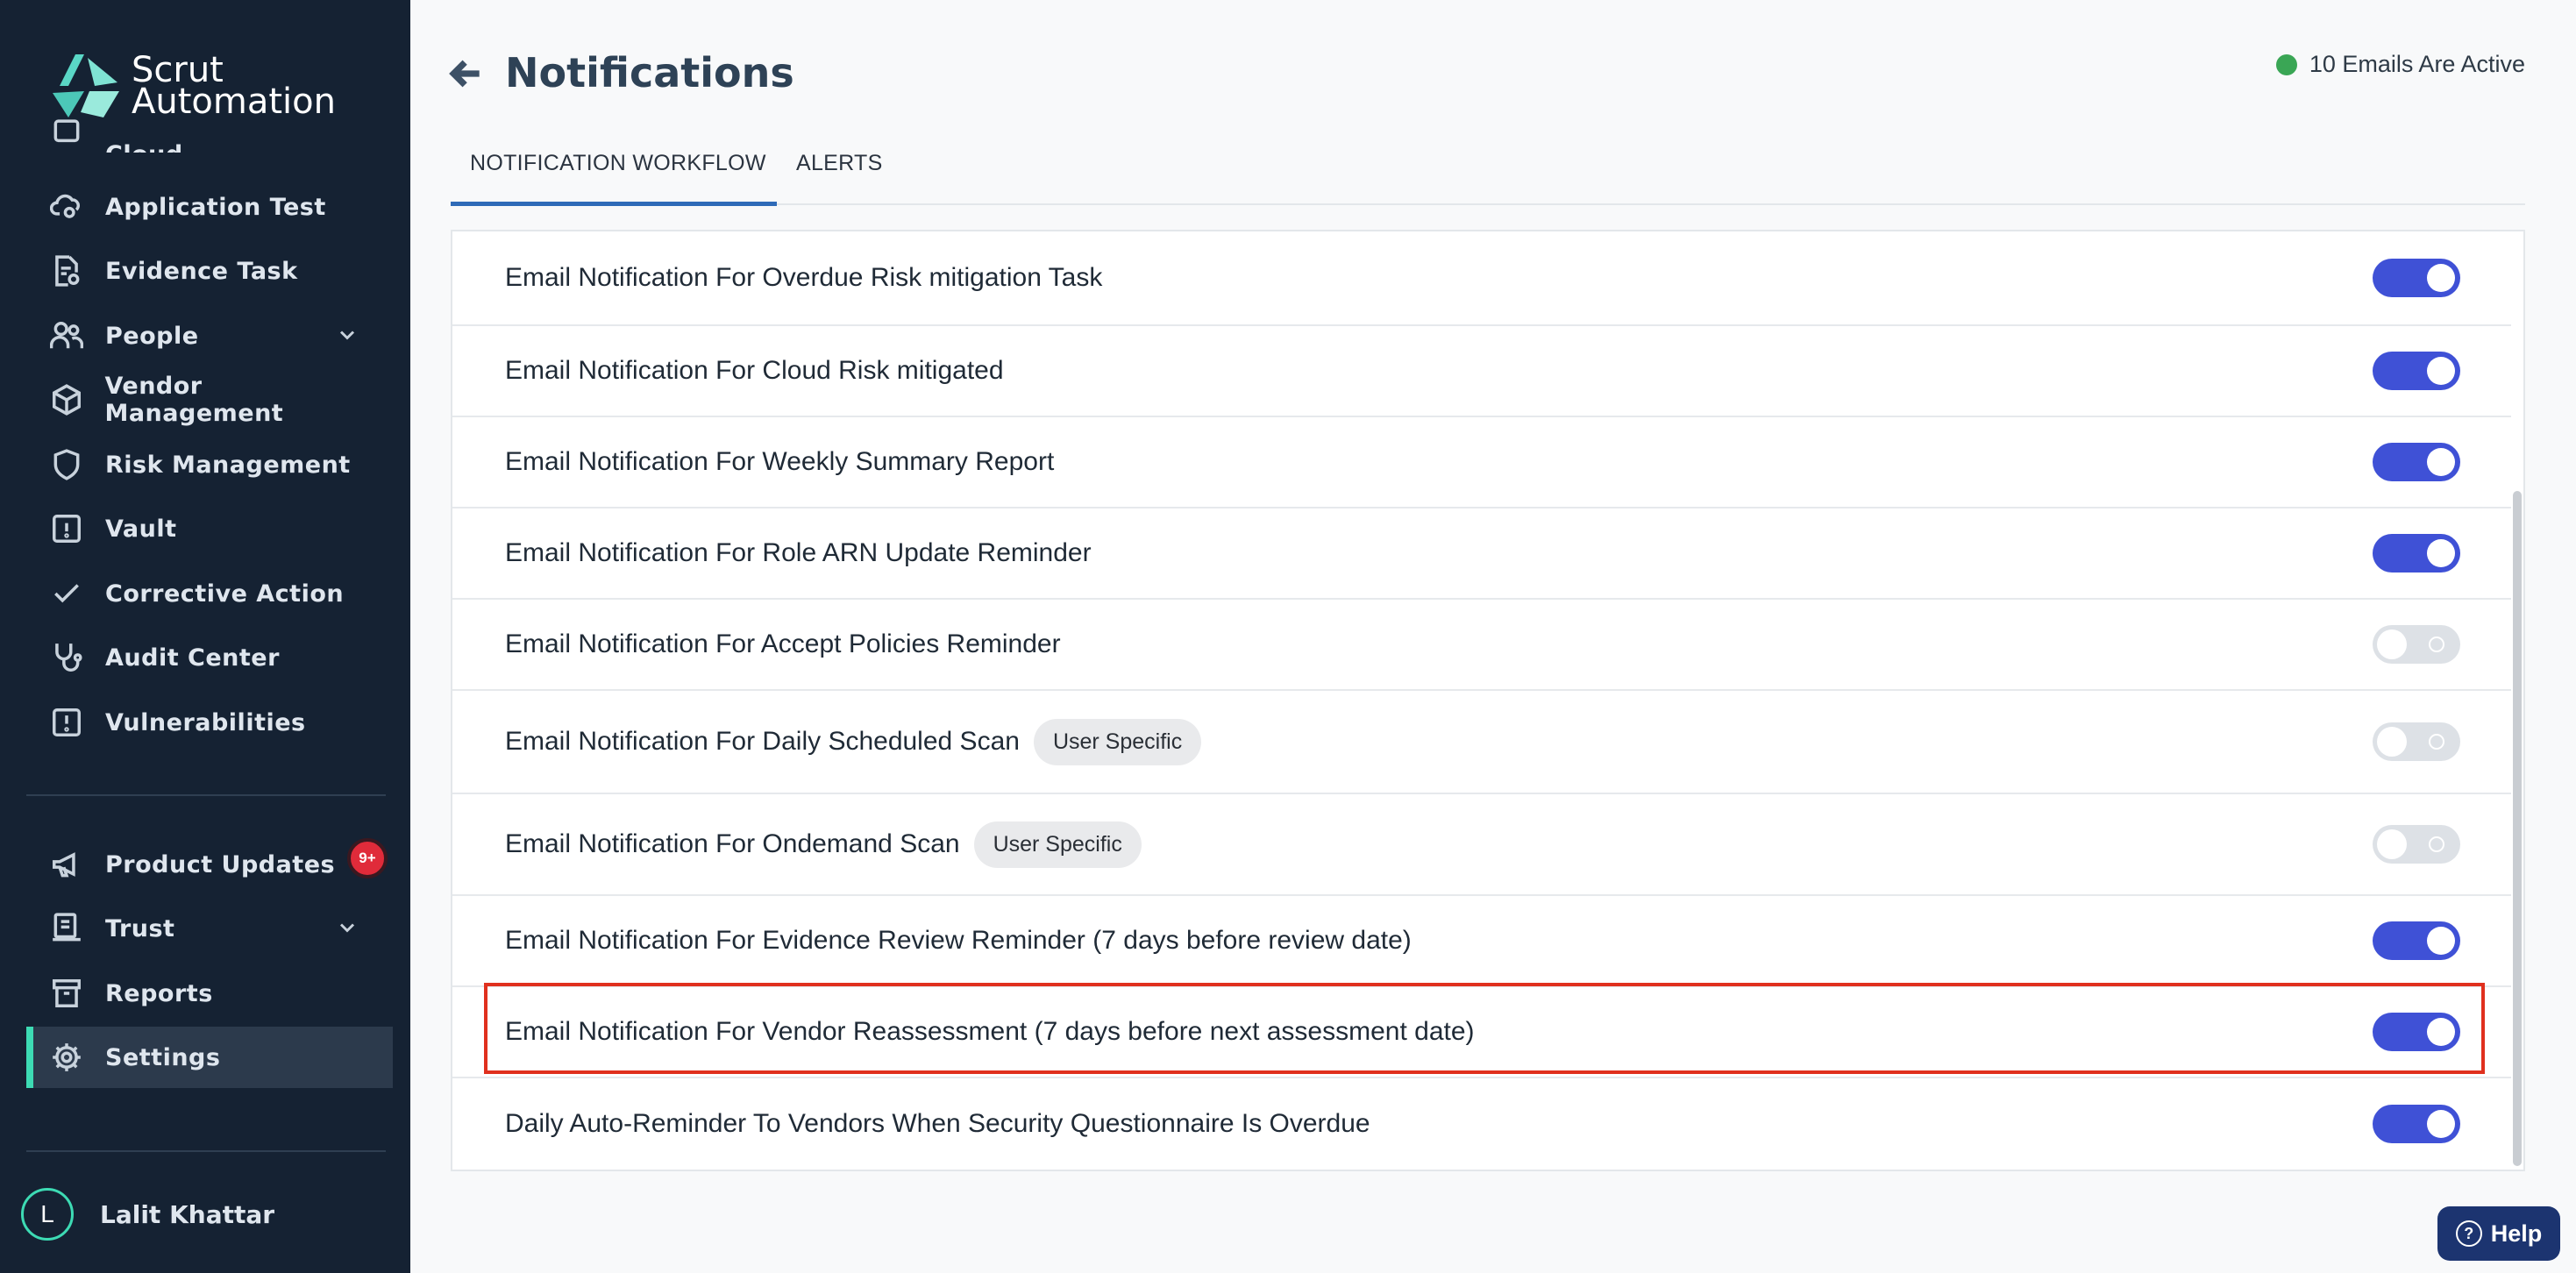 The image size is (2576, 1273). What do you see at coordinates (2516, 1233) in the screenshot?
I see `help-label: Help` at bounding box center [2516, 1233].